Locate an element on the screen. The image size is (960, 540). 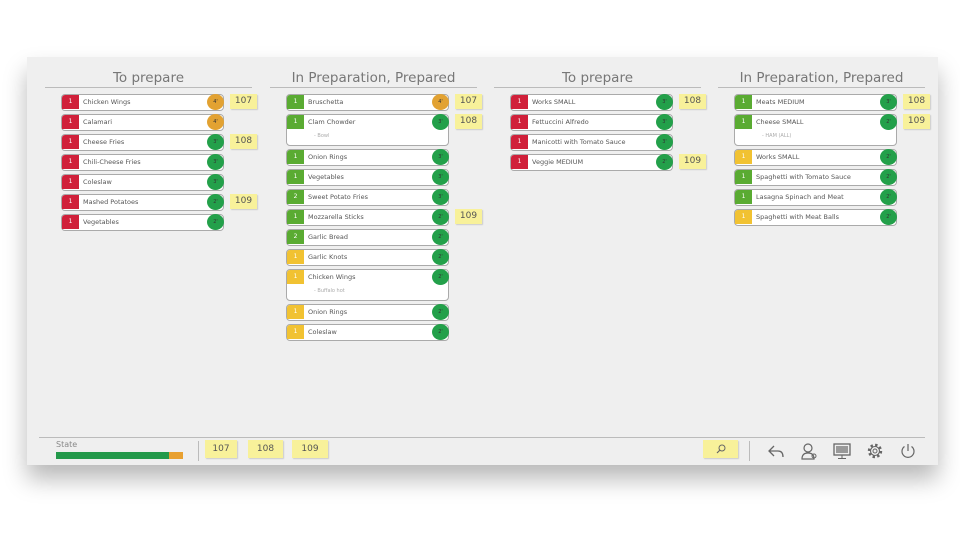
order-item: 1 Spaghetti with Tomato Sauce 2' is located at coordinates (815, 177).